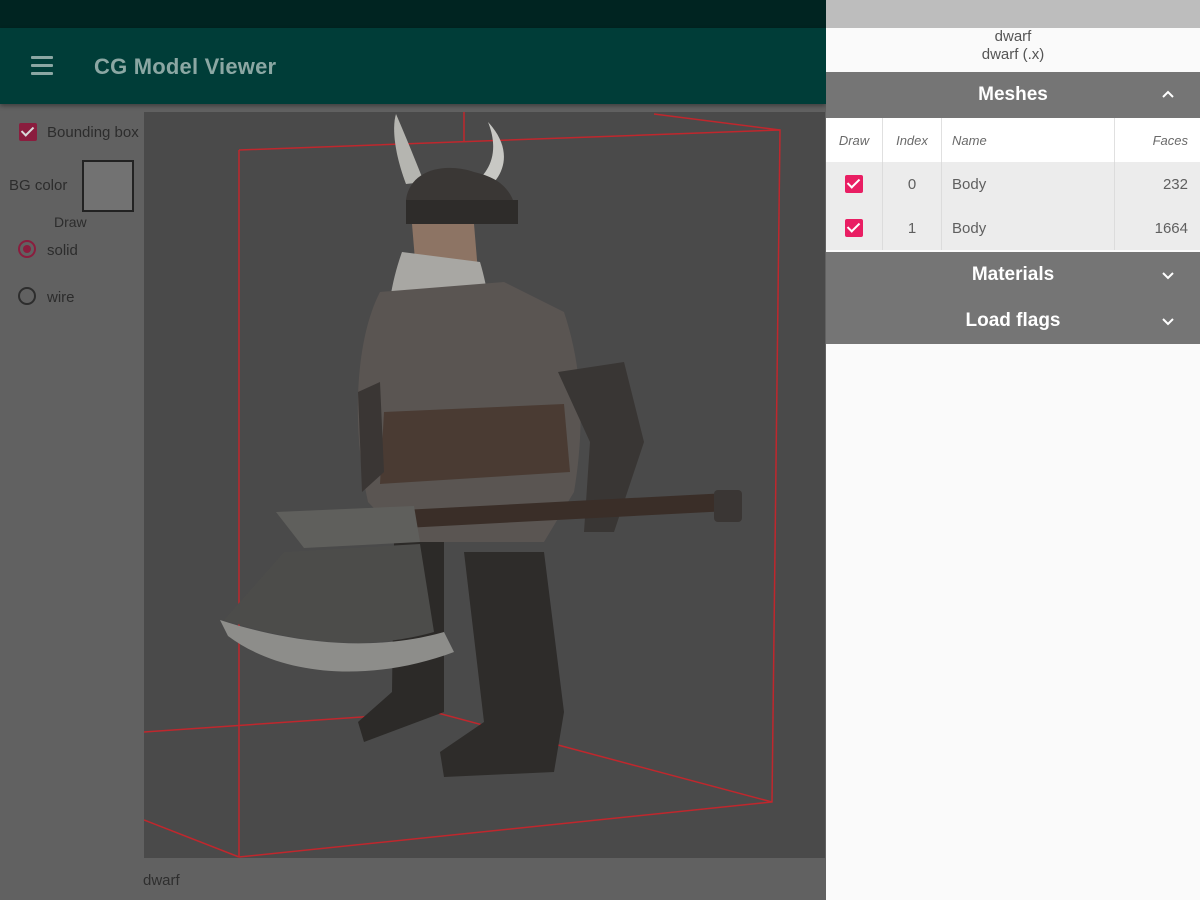 This screenshot has width=1200, height=900. Describe the element at coordinates (42, 66) in the screenshot. I see `hamburger-menu-icon` at that location.